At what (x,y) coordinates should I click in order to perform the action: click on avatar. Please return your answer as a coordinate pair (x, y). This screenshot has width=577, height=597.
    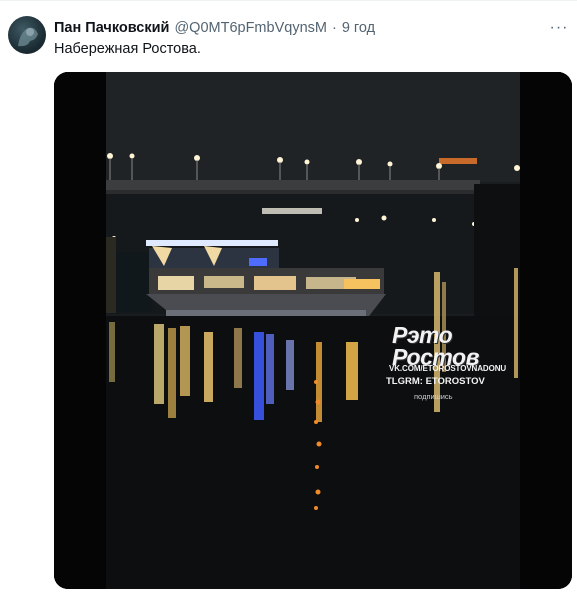
    Looking at the image, I should click on (27, 35).